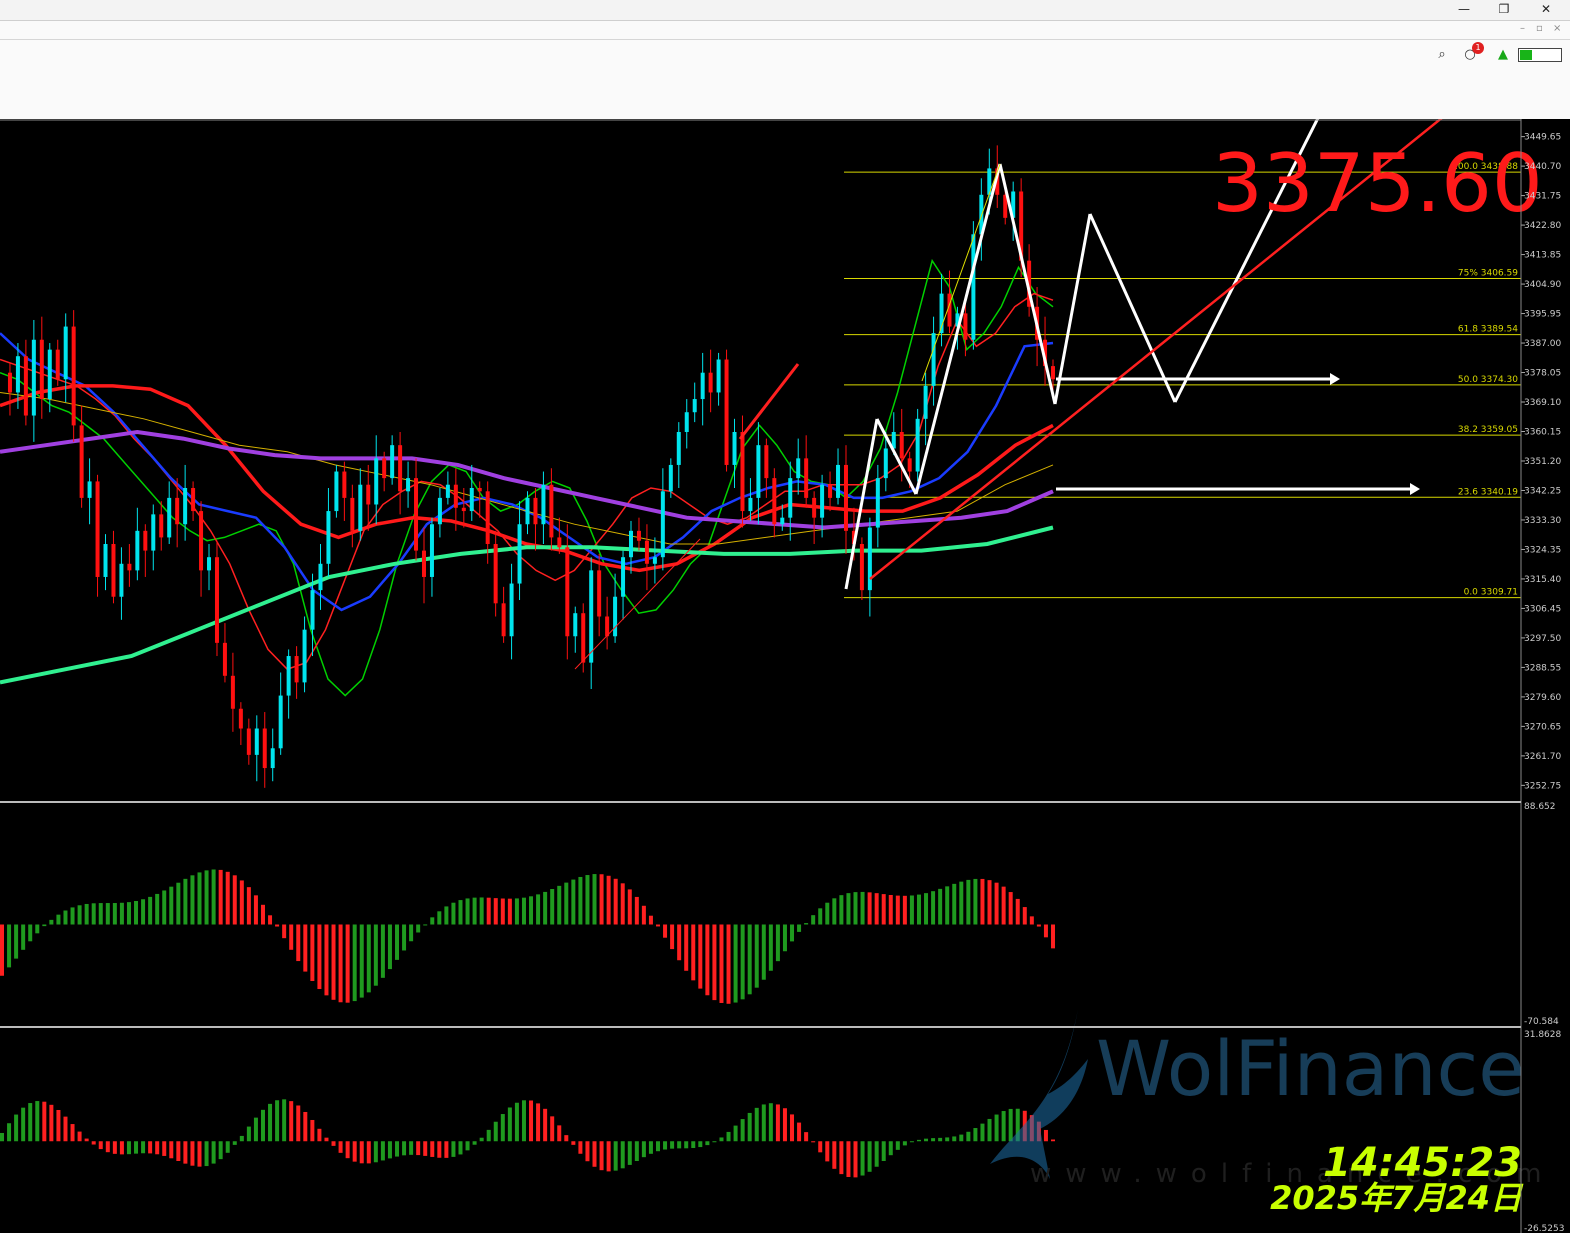 This screenshot has width=1570, height=1233. What do you see at coordinates (961, 272) in the screenshot?
I see `fib-anchor-line` at bounding box center [961, 272].